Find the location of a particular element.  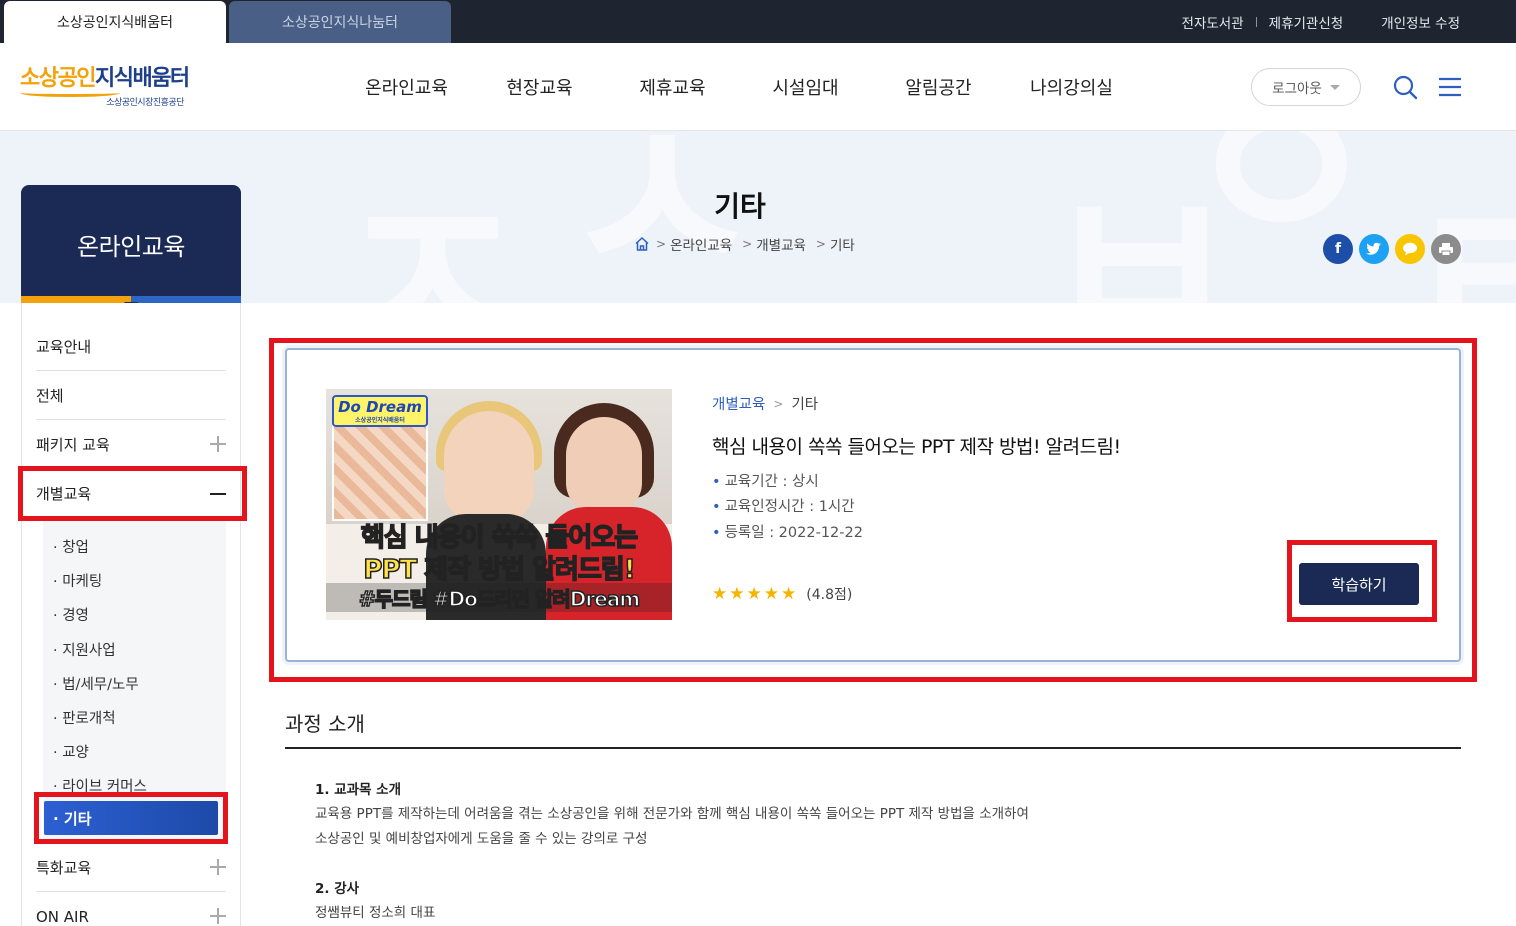

sidebar-item-special-education: 특화교육 is located at coordinates (131, 867).